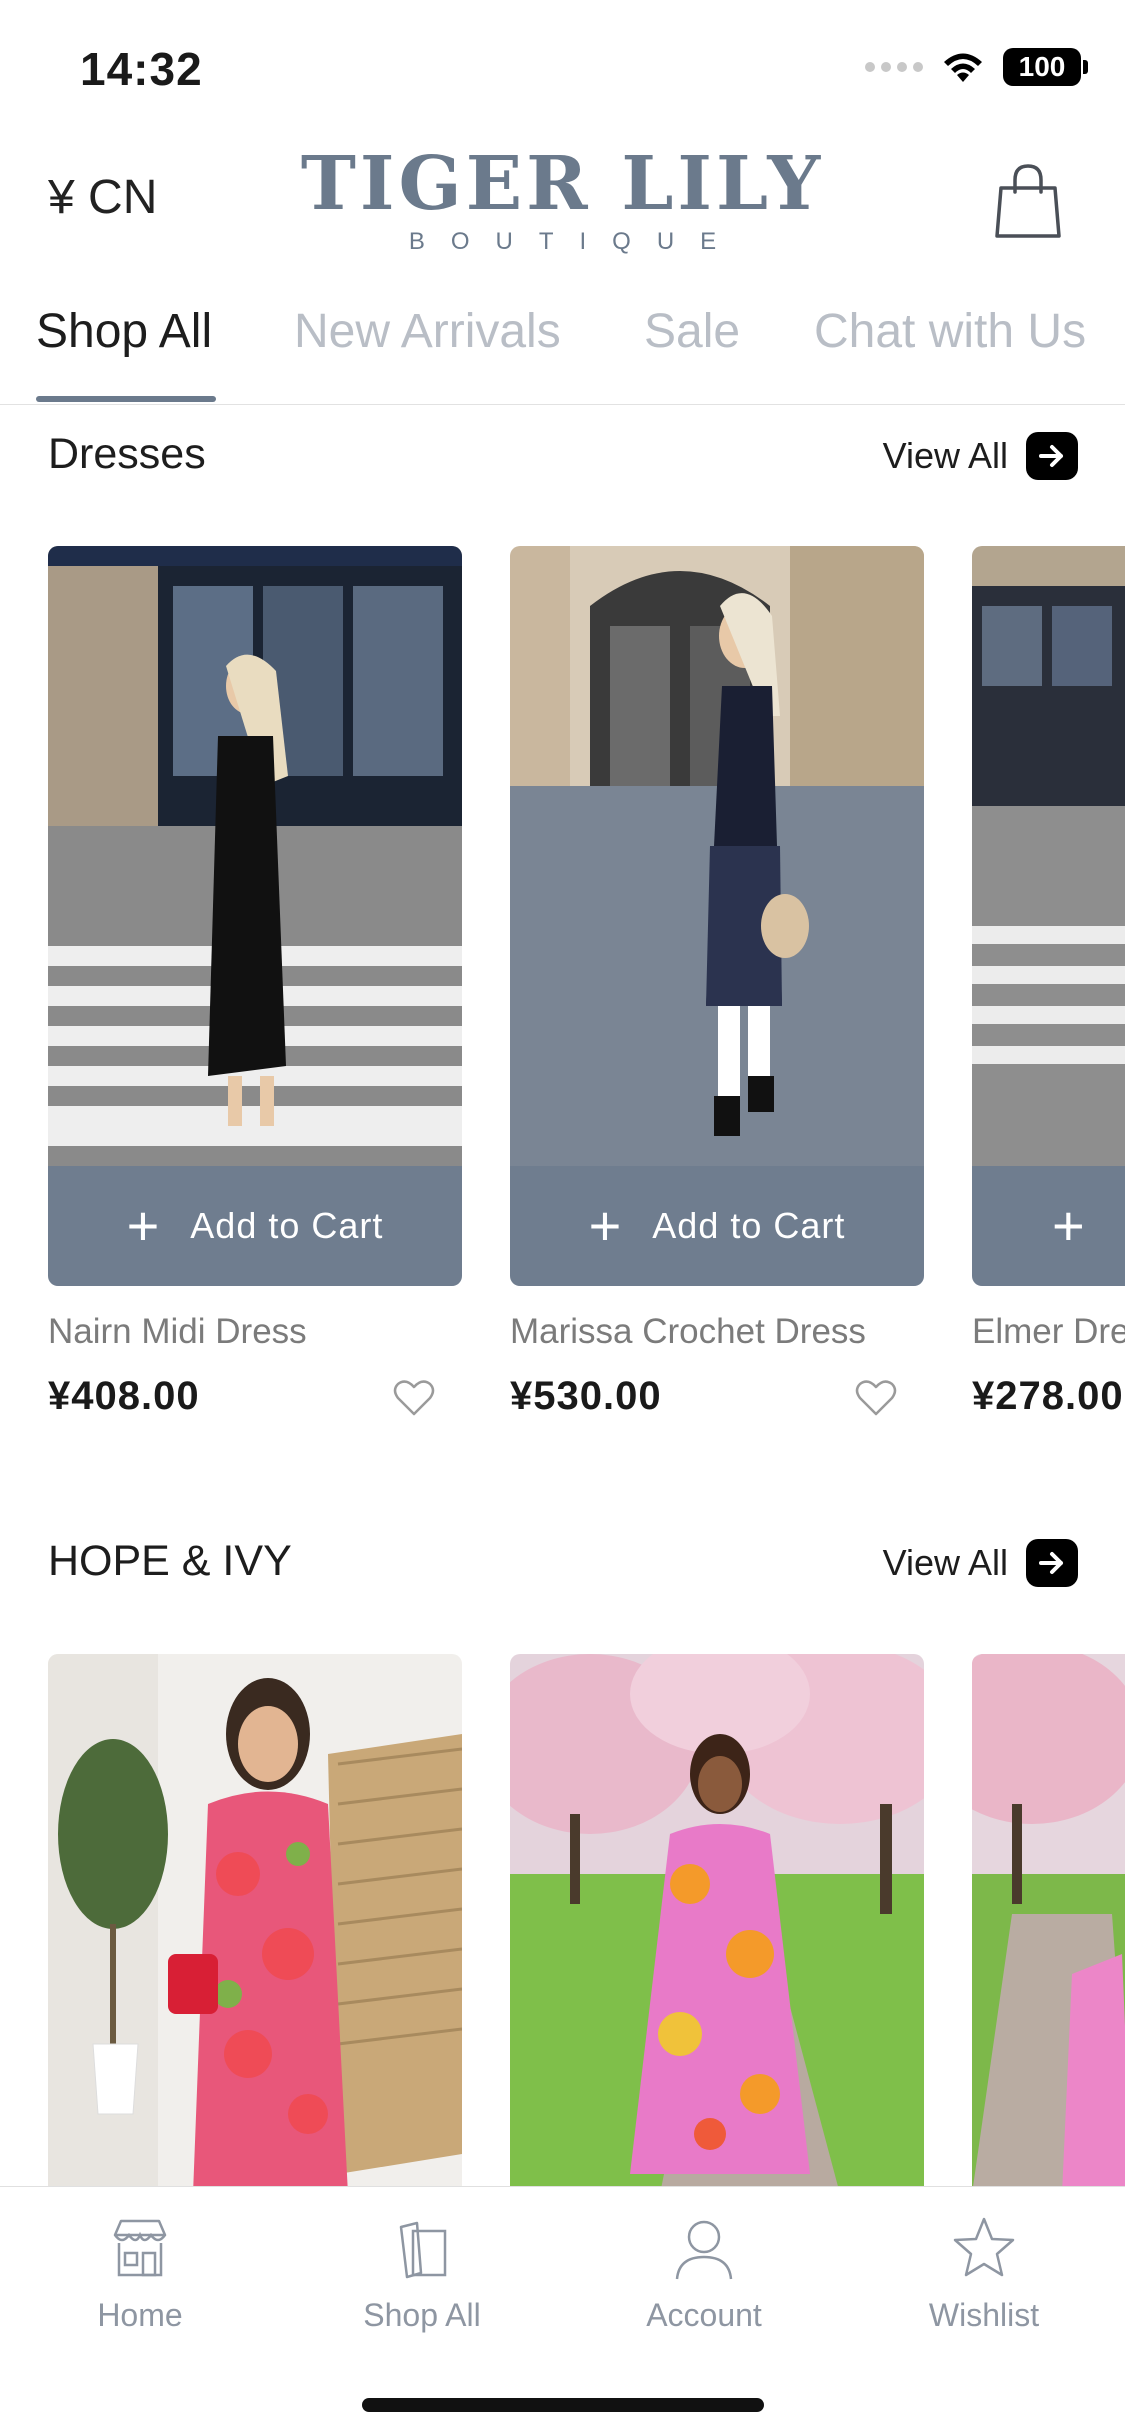 The image size is (1125, 2436). Describe the element at coordinates (562, 70) in the screenshot. I see `status-bar: 14:32 100` at that location.